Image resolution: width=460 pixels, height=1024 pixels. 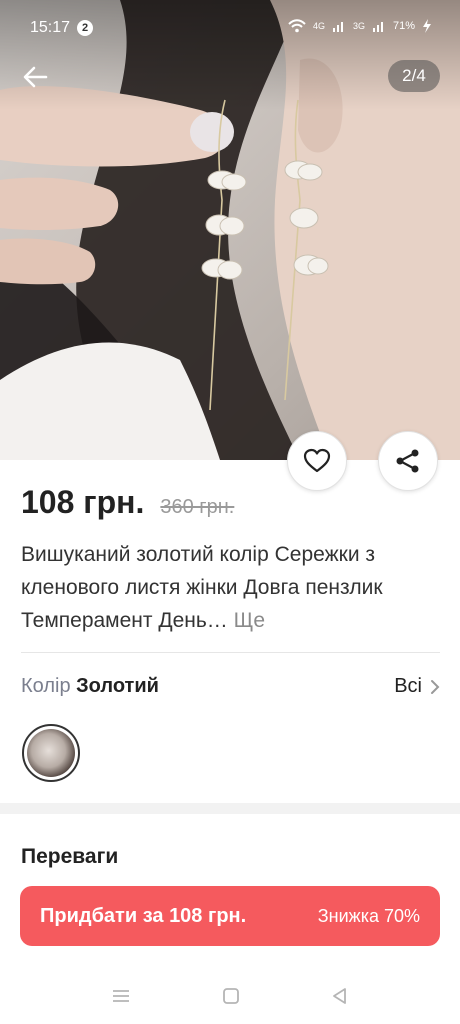 I want to click on charging-icon, so click(x=427, y=26).